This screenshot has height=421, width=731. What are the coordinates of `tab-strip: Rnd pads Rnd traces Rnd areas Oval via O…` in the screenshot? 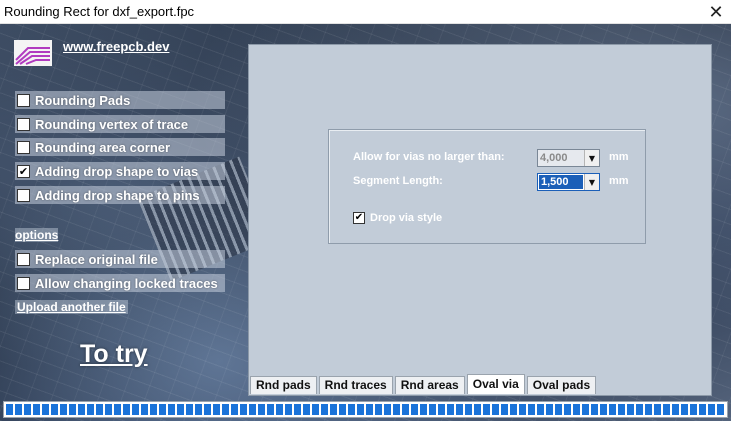 It's located at (424, 384).